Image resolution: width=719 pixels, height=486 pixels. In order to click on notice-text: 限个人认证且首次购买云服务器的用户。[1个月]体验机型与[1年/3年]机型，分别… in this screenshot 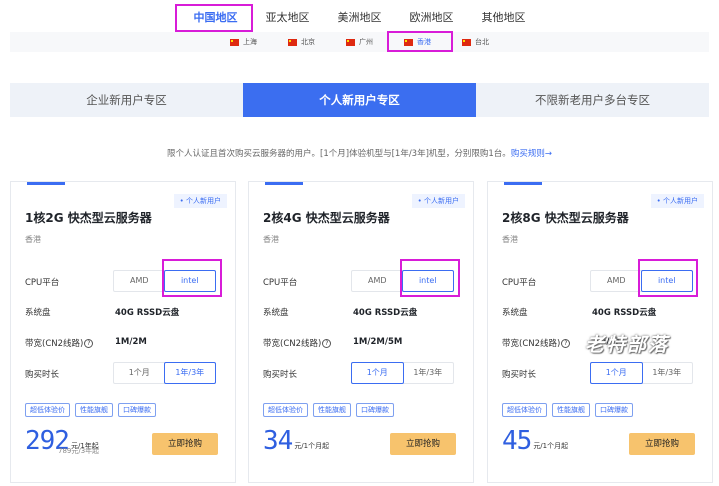, I will do `click(339, 154)`.